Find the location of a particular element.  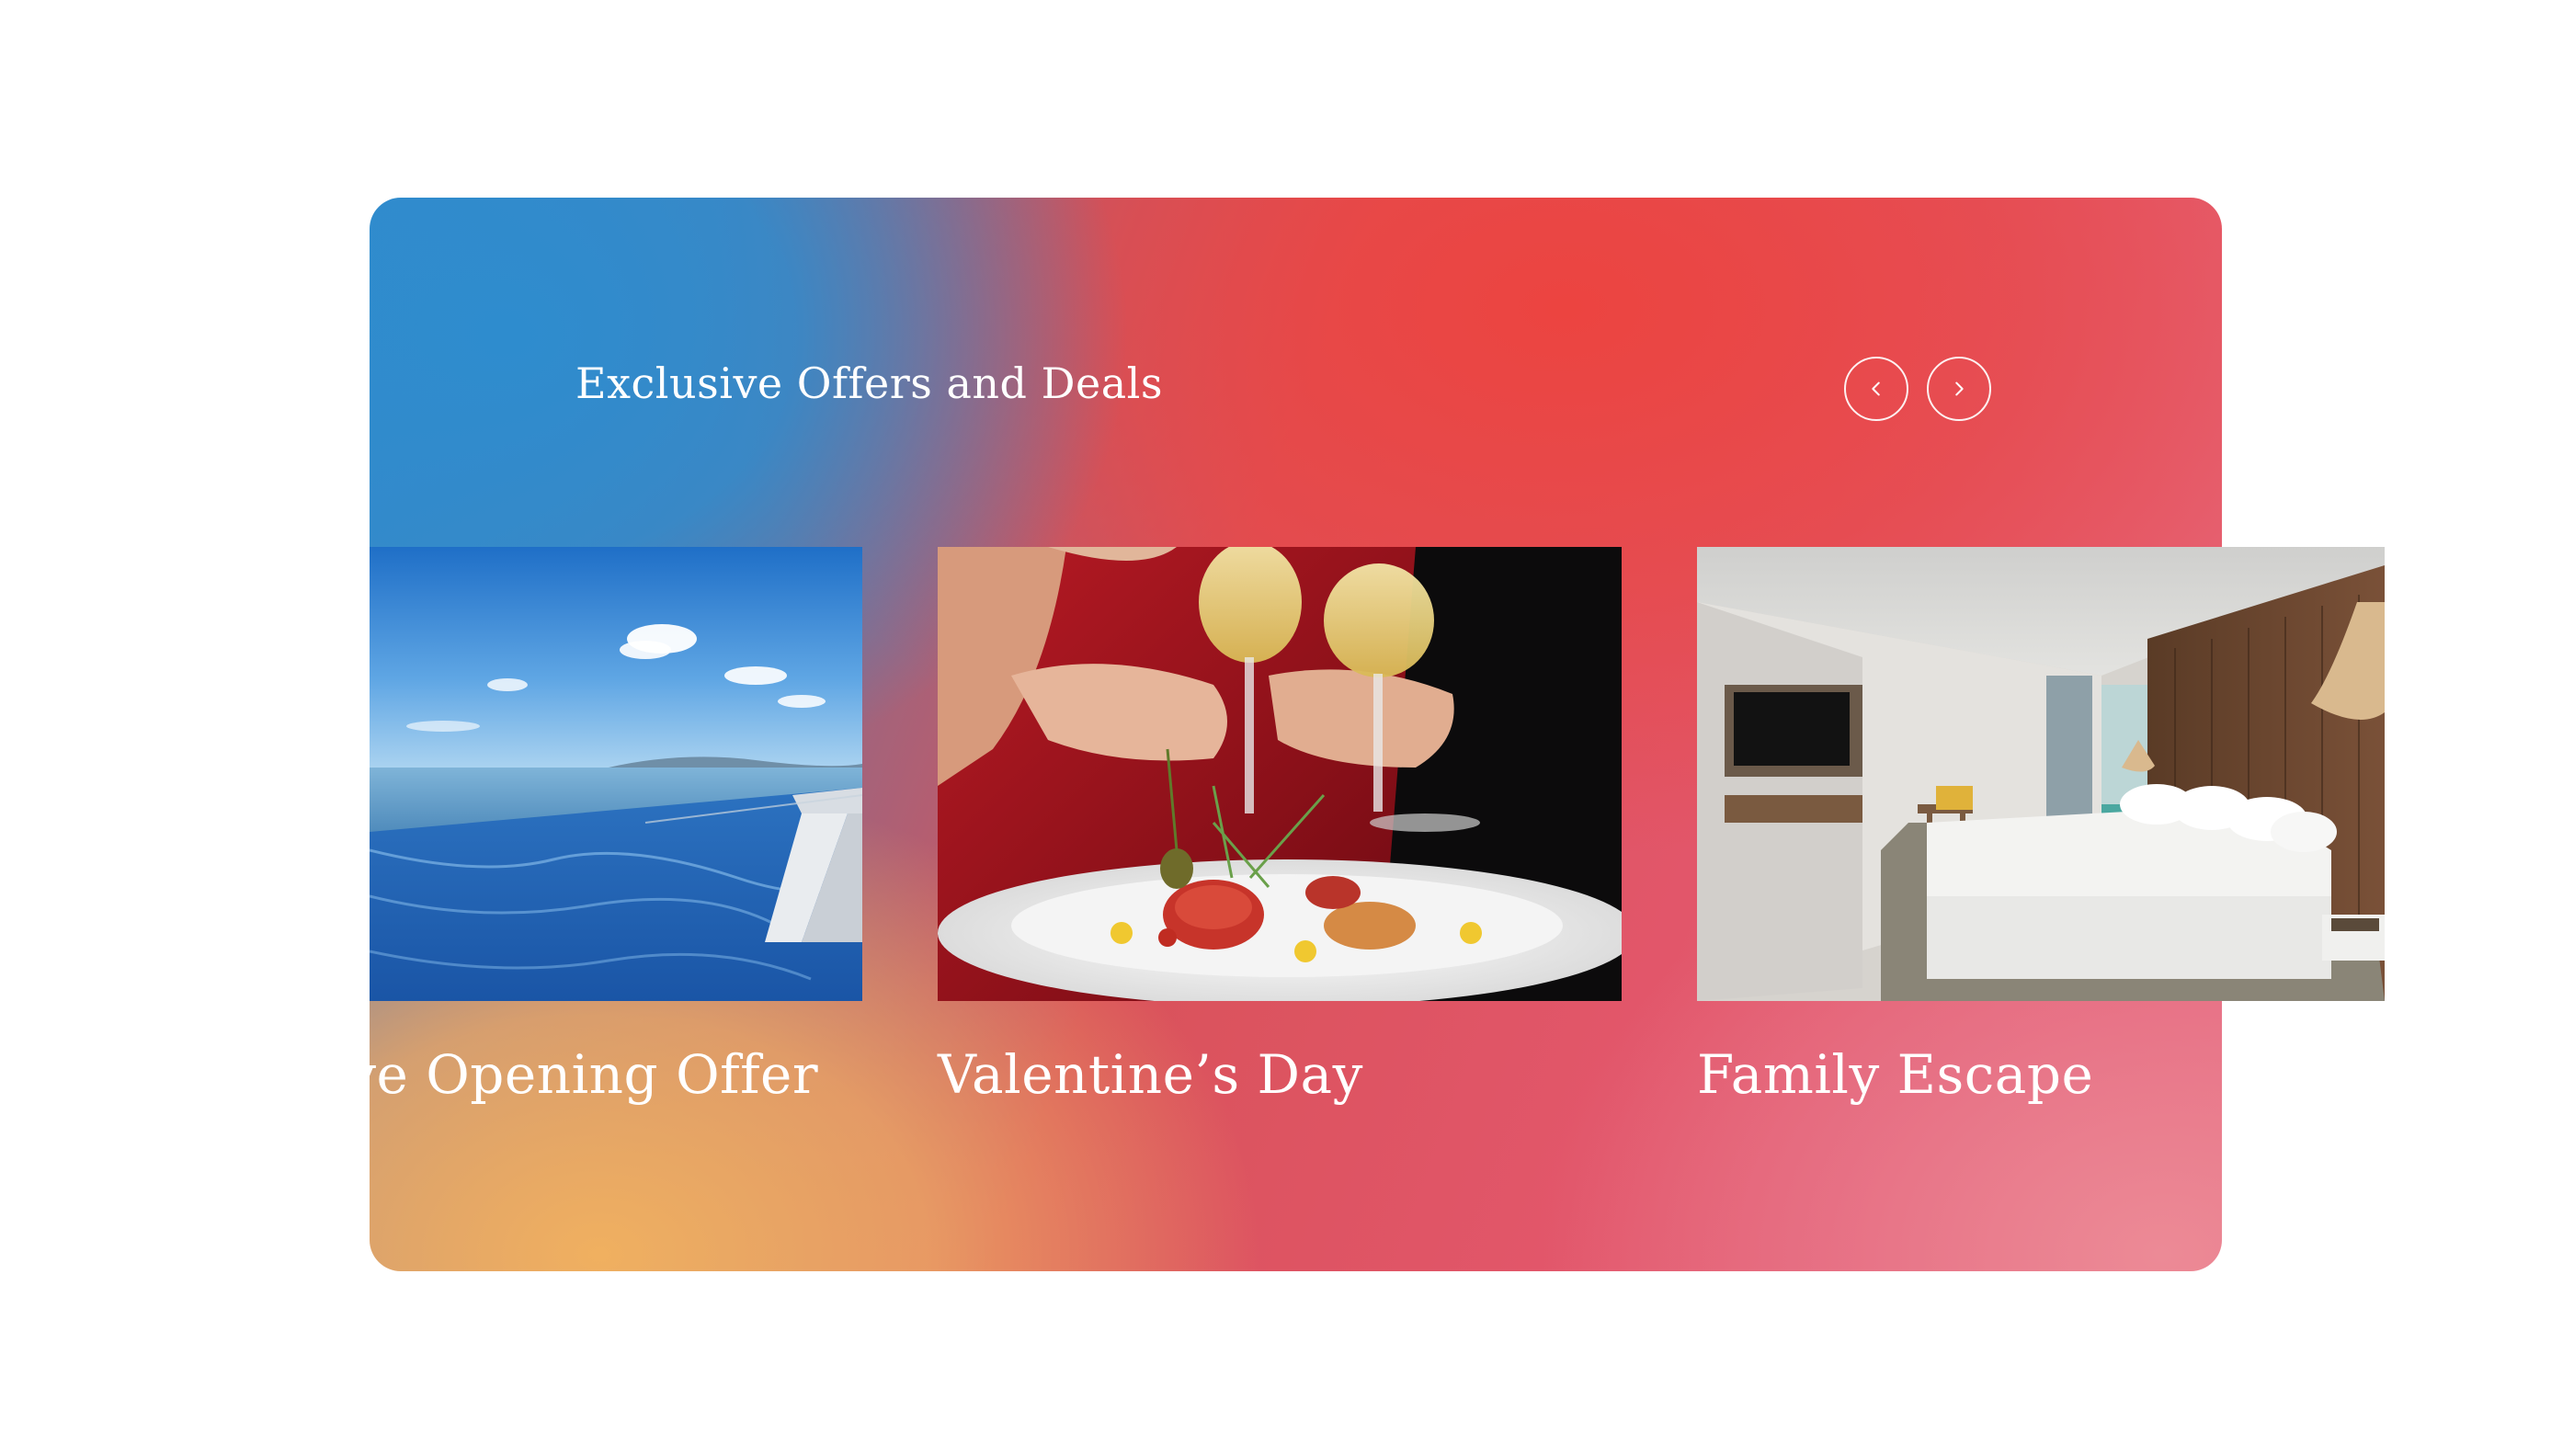

offer-title: Valentine’s Day is located at coordinates (1150, 1074).